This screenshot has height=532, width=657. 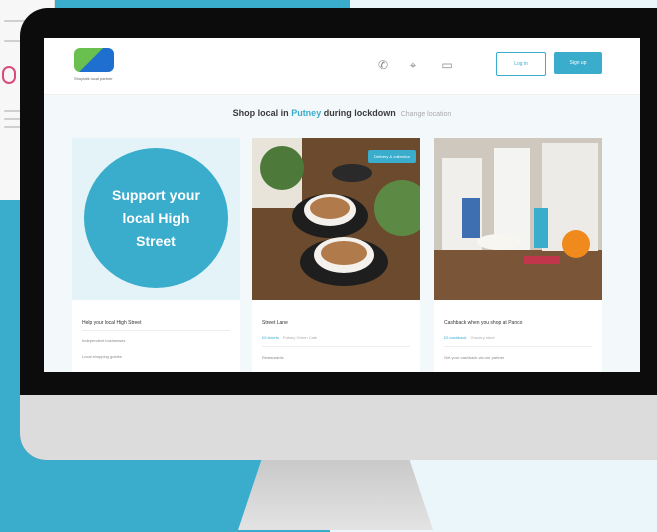 What do you see at coordinates (336, 219) in the screenshot?
I see `coffee-photo: Delivery & collection` at bounding box center [336, 219].